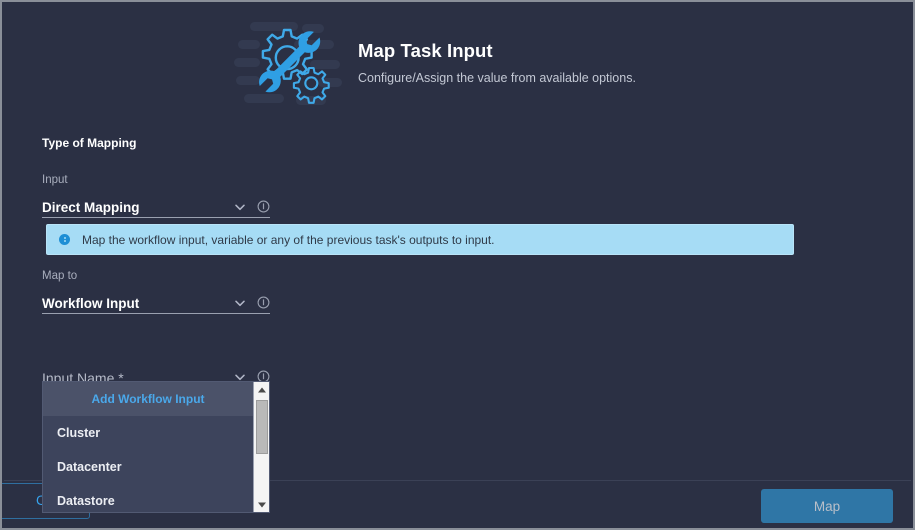 The image size is (915, 530). Describe the element at coordinates (156, 302) in the screenshot. I see `field-map-to-control: Workflow Input` at that location.